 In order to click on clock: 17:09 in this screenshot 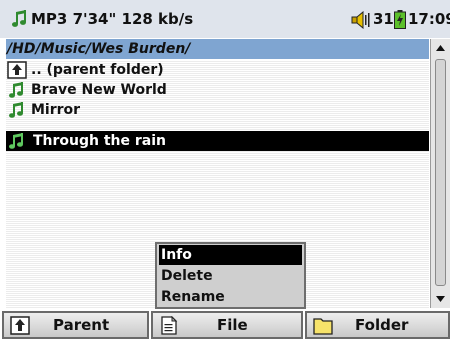, I will do `click(429, 19)`.